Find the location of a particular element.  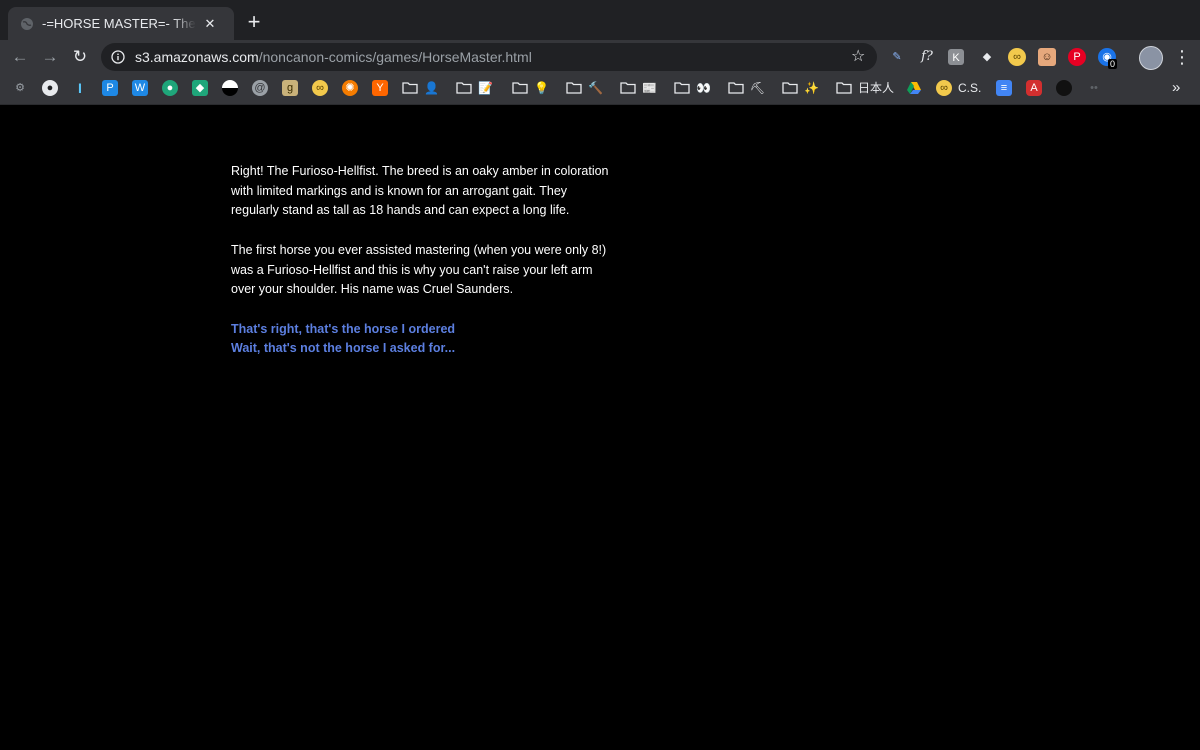

black-circle-bookmark-icon is located at coordinates (1064, 88).